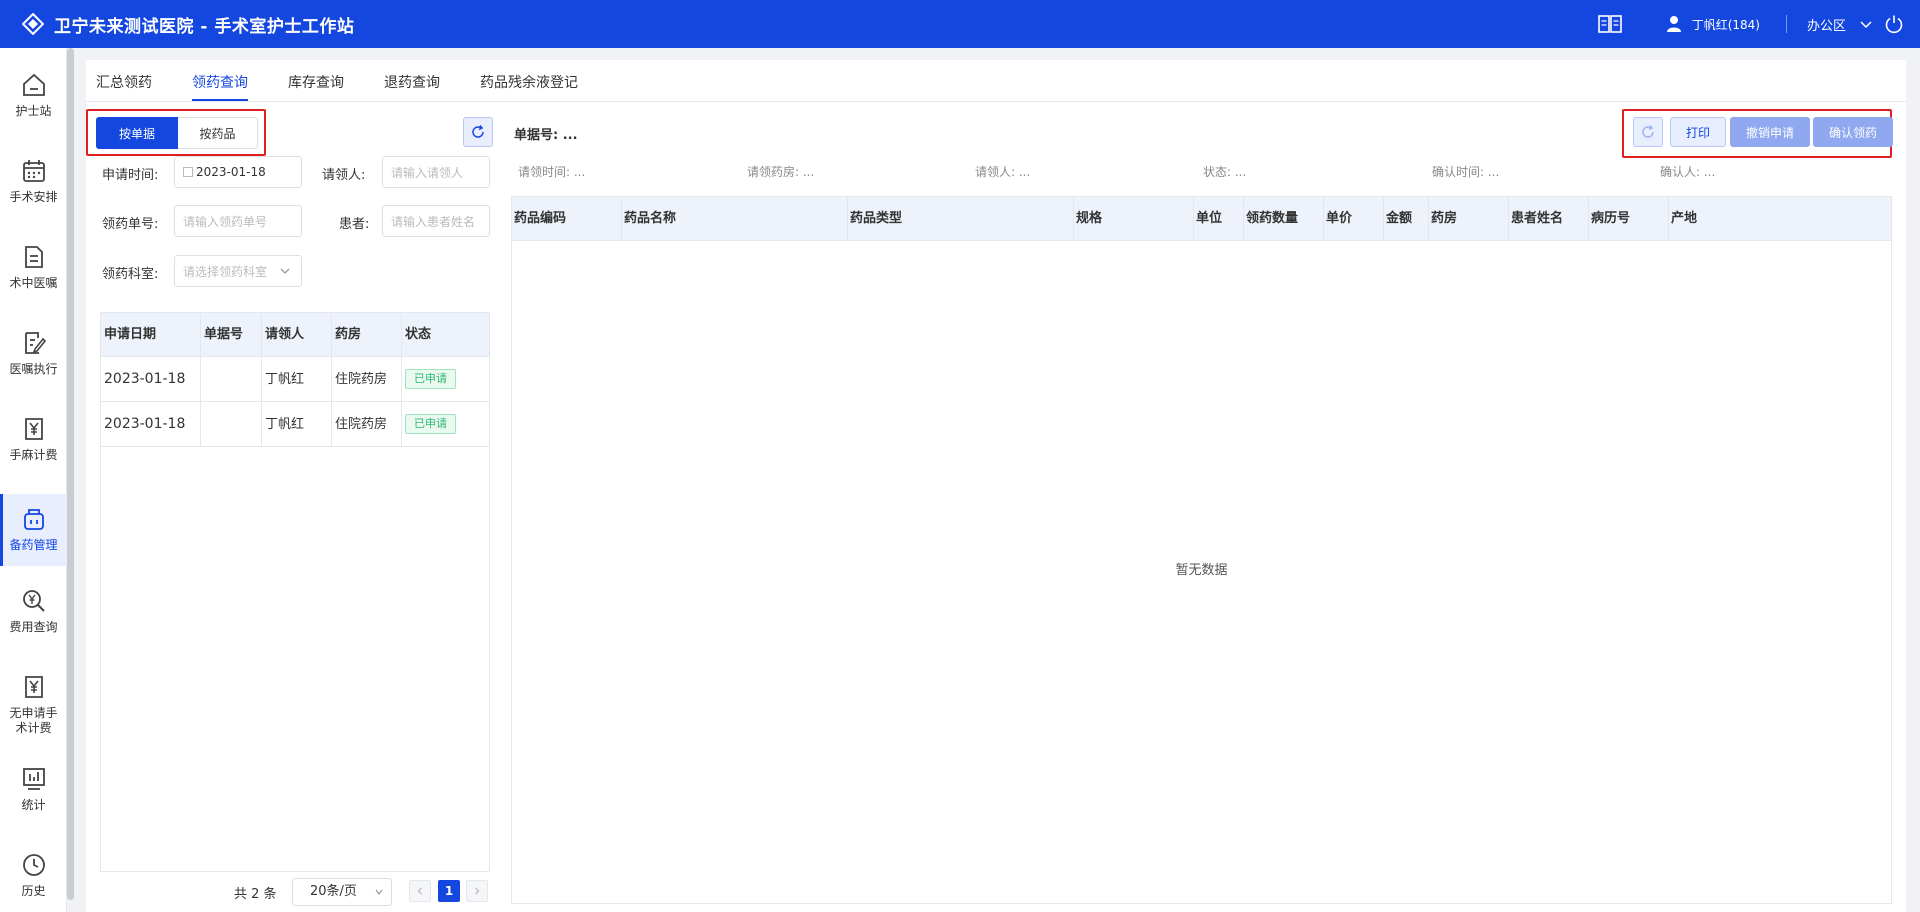 Image resolution: width=1920 pixels, height=912 pixels. What do you see at coordinates (1406, 219) in the screenshot?
I see `column-header: 金额` at bounding box center [1406, 219].